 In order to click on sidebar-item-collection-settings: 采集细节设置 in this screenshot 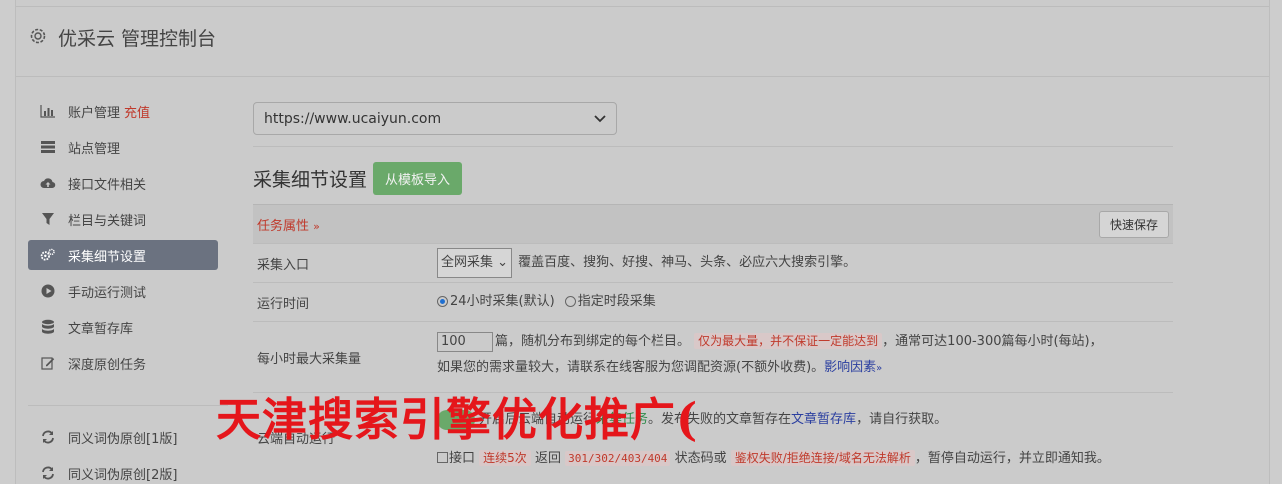, I will do `click(123, 255)`.